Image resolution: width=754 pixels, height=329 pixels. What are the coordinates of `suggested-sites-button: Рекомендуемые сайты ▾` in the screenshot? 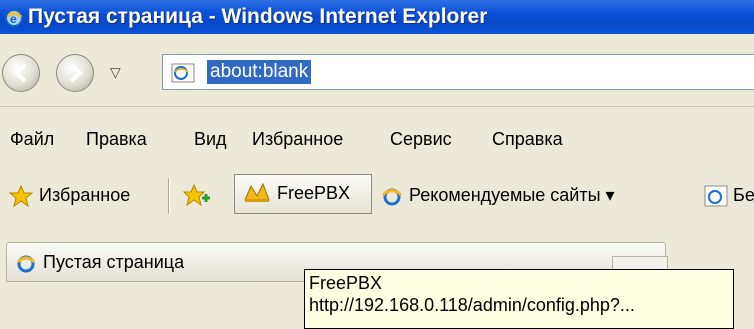 It's located at (497, 195).